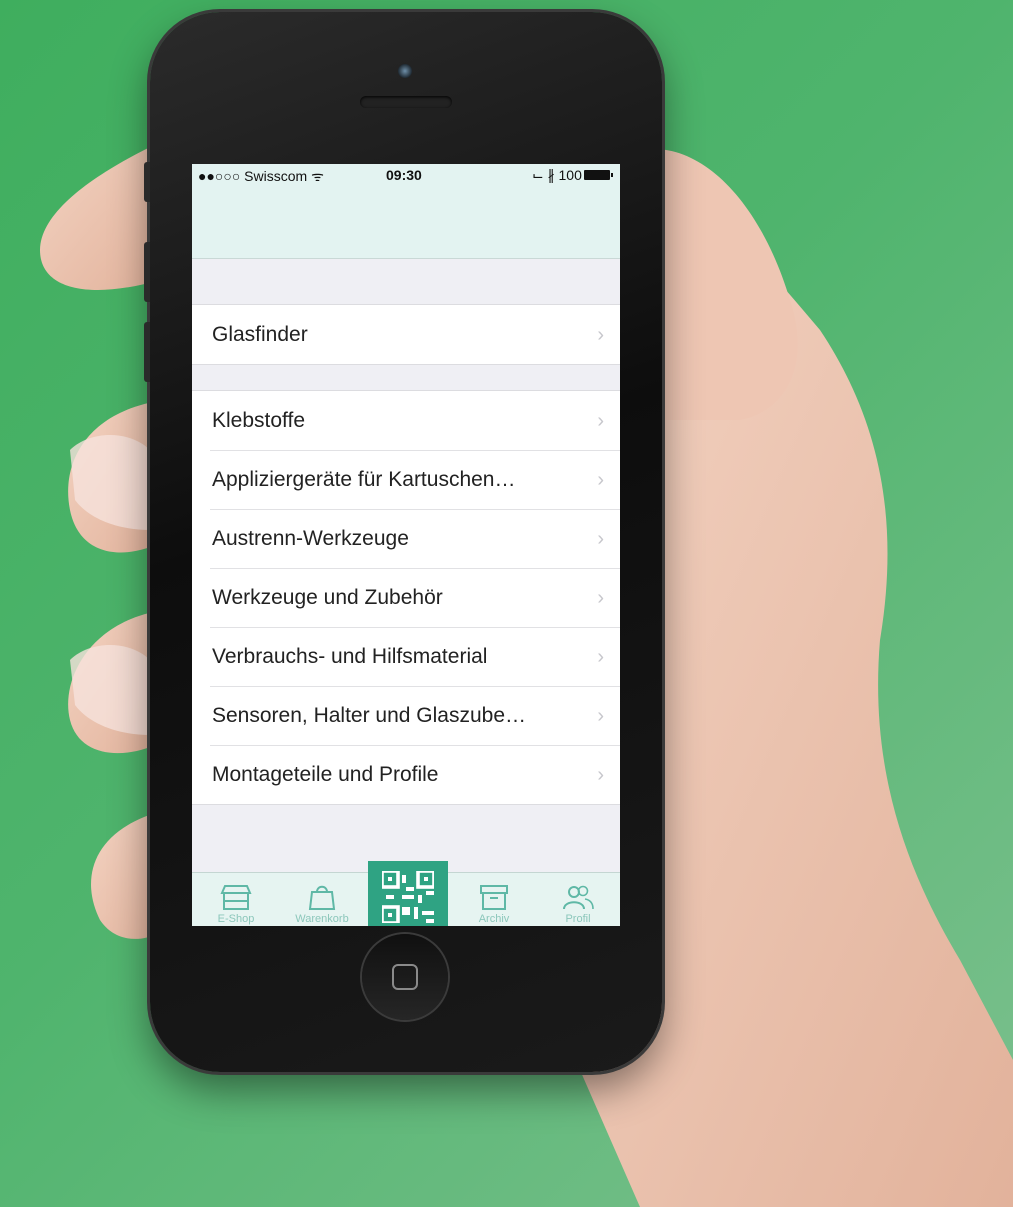 Image resolution: width=1013 pixels, height=1207 pixels. What do you see at coordinates (261, 176) in the screenshot?
I see `carrier-label: ●●○○○ Swisscom ᯤ` at bounding box center [261, 176].